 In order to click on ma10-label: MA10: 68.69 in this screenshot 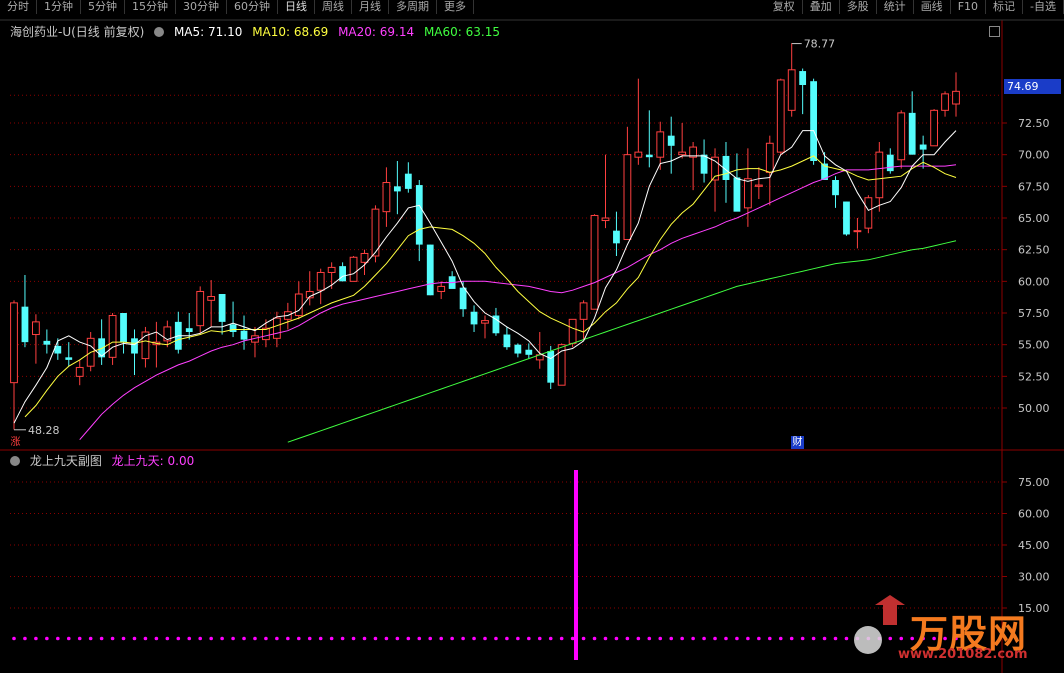, I will do `click(290, 32)`.